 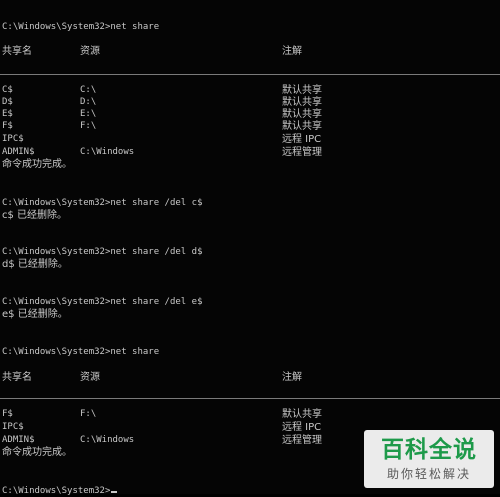 I want to click on share-resource-cell: E:\, so click(x=88, y=114).